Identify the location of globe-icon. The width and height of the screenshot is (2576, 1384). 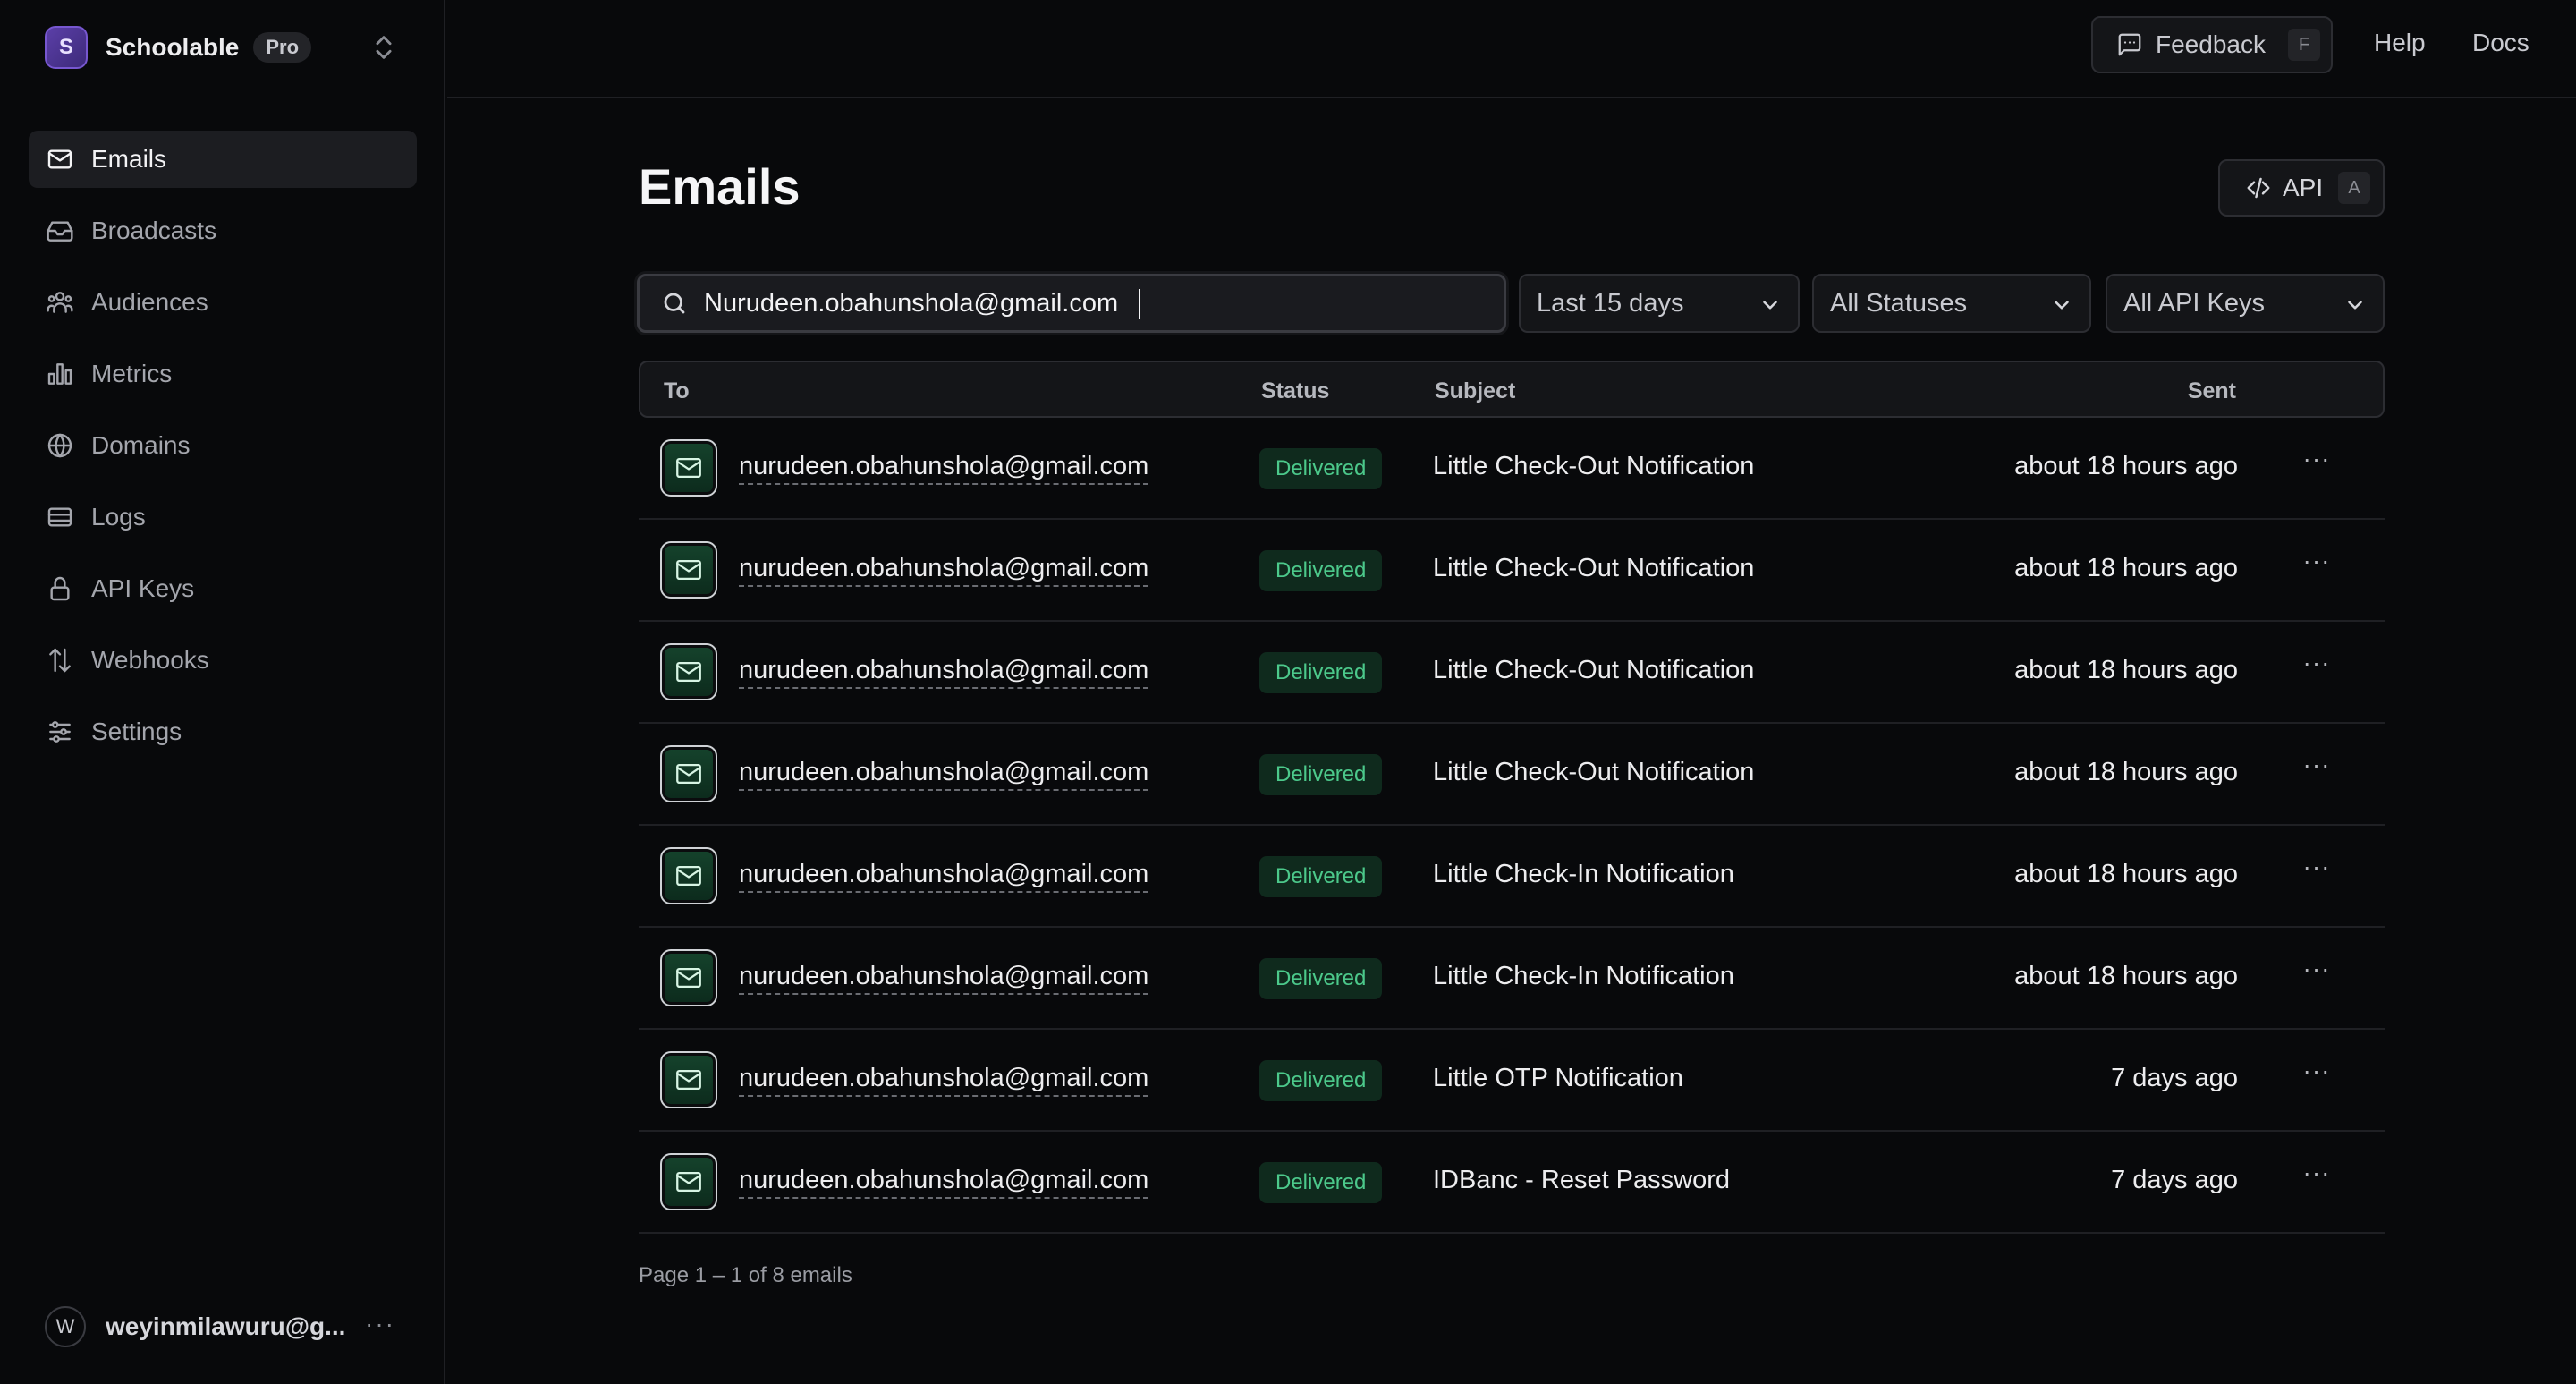
(60, 445).